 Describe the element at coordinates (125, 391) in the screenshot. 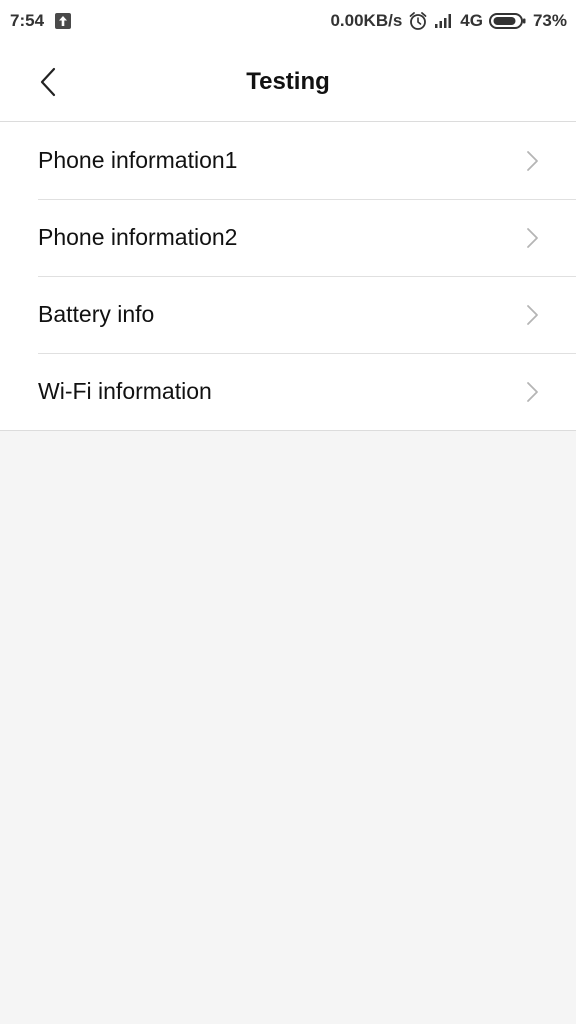

I see `list-item-label: Wi-Fi information` at that location.